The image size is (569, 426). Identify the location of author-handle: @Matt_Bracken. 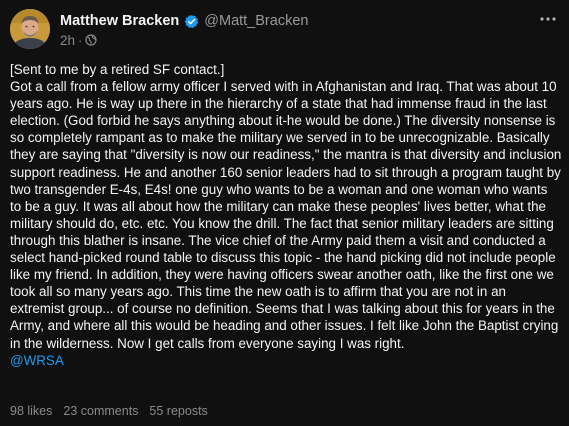
(256, 21).